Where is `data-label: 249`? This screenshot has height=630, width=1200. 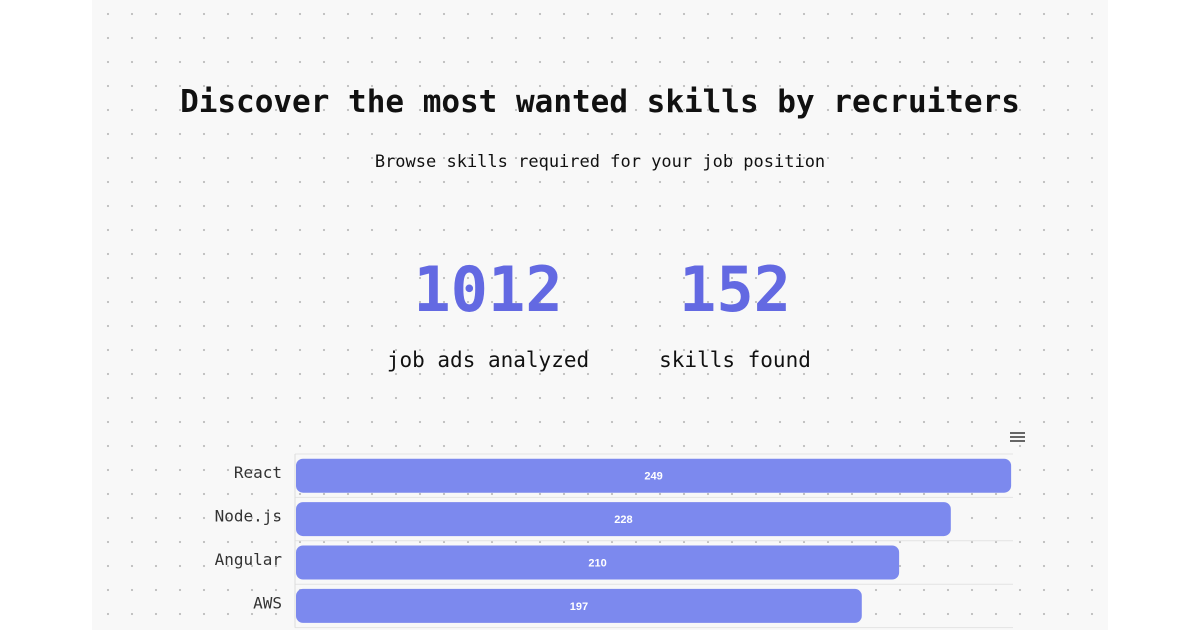
data-label: 249 is located at coordinates (653, 477).